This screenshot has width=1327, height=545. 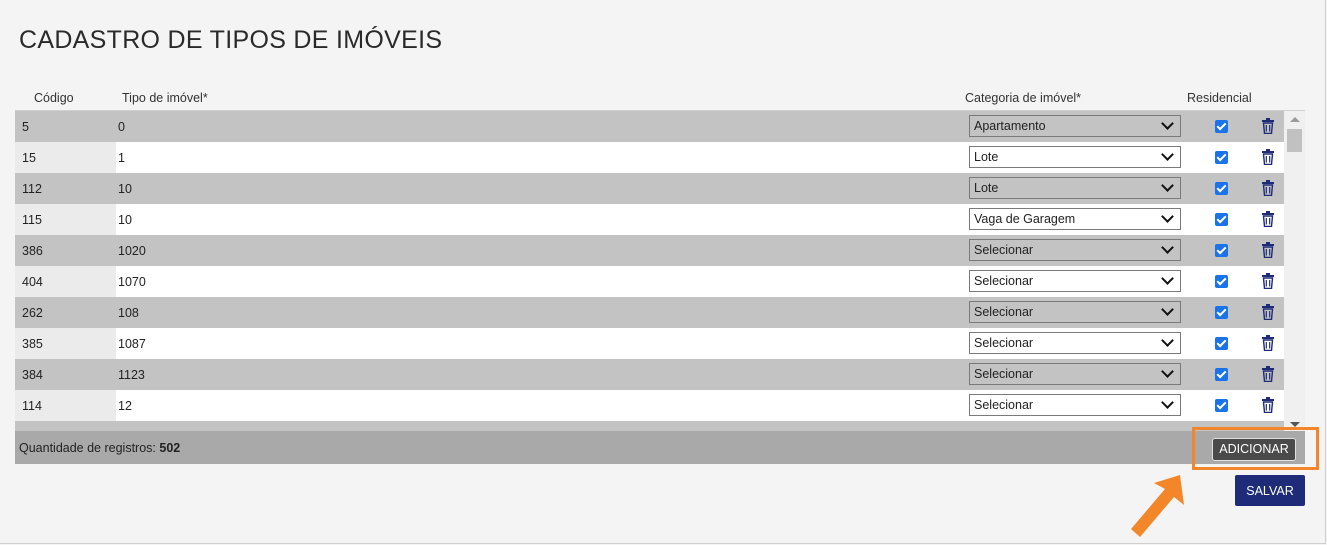 What do you see at coordinates (649, 405) in the screenshot?
I see `table-row: 114 12 Selecionar` at bounding box center [649, 405].